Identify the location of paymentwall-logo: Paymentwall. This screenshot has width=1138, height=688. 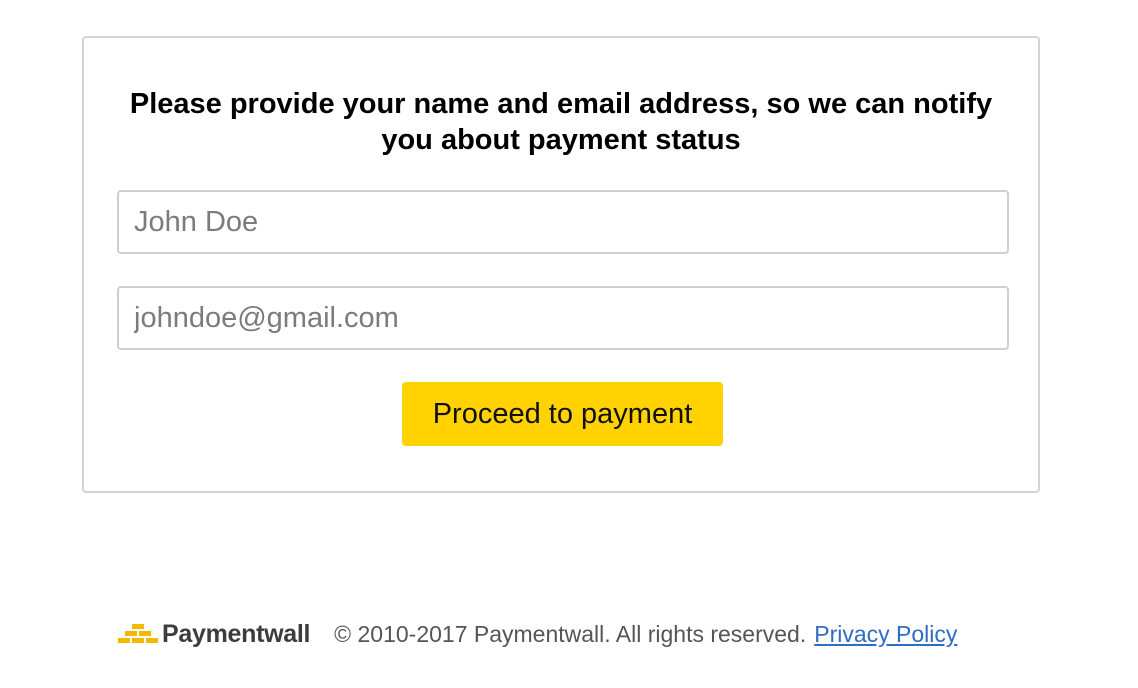
(214, 634).